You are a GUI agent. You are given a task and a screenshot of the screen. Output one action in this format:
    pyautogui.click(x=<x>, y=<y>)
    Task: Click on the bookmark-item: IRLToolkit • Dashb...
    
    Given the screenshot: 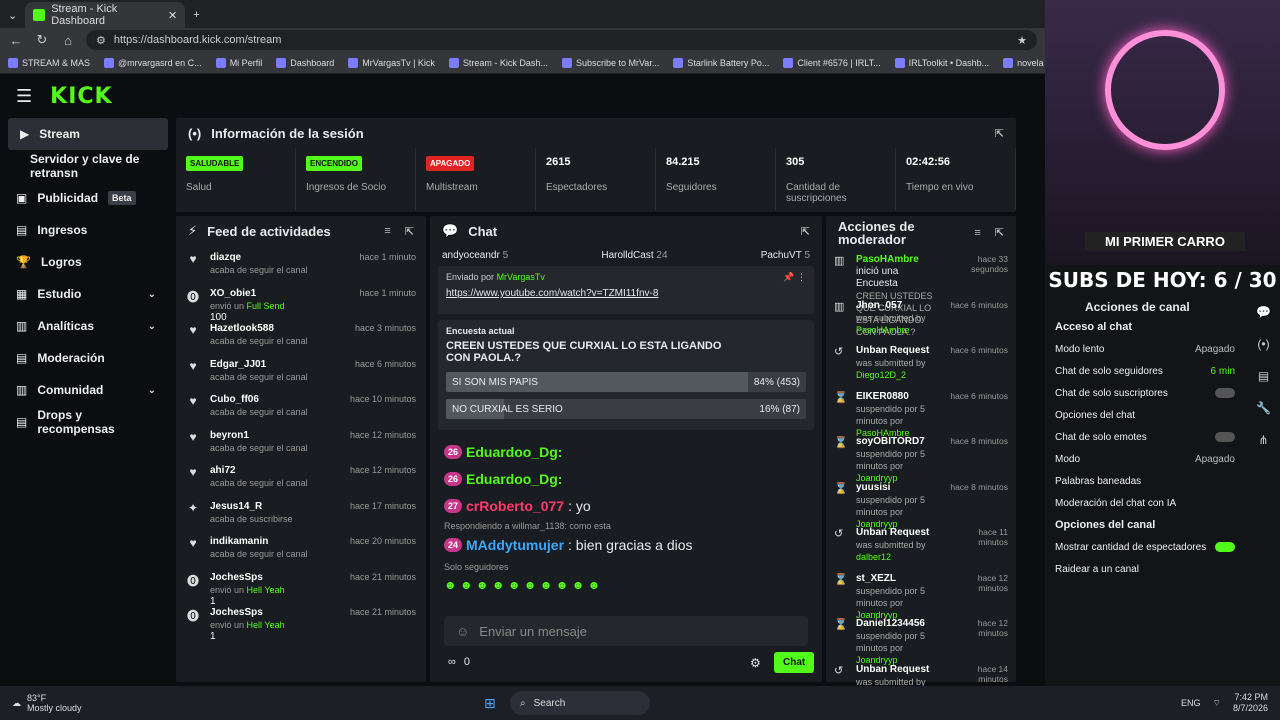 What is the action you would take?
    pyautogui.click(x=941, y=62)
    